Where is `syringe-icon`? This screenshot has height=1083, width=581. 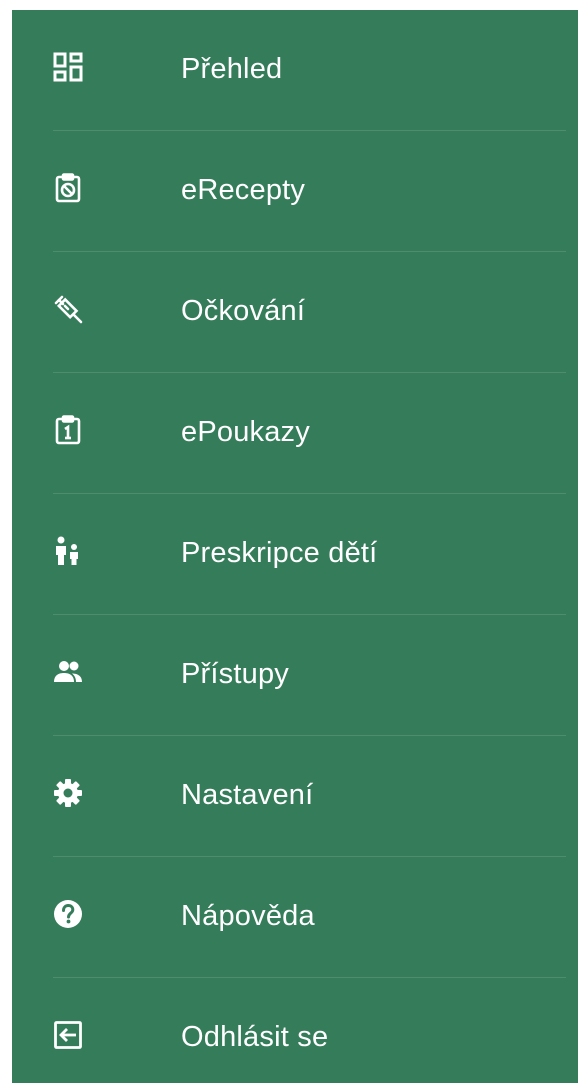
syringe-icon is located at coordinates (68, 309).